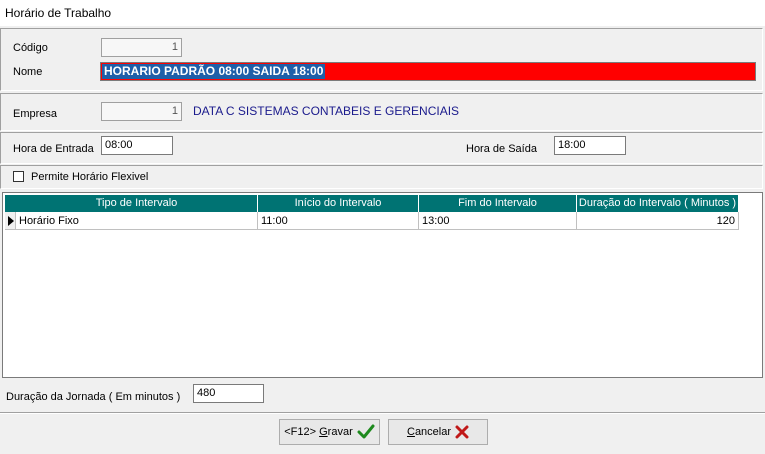 This screenshot has width=765, height=454. I want to click on cancelar-label: Cancelar, so click(429, 432).